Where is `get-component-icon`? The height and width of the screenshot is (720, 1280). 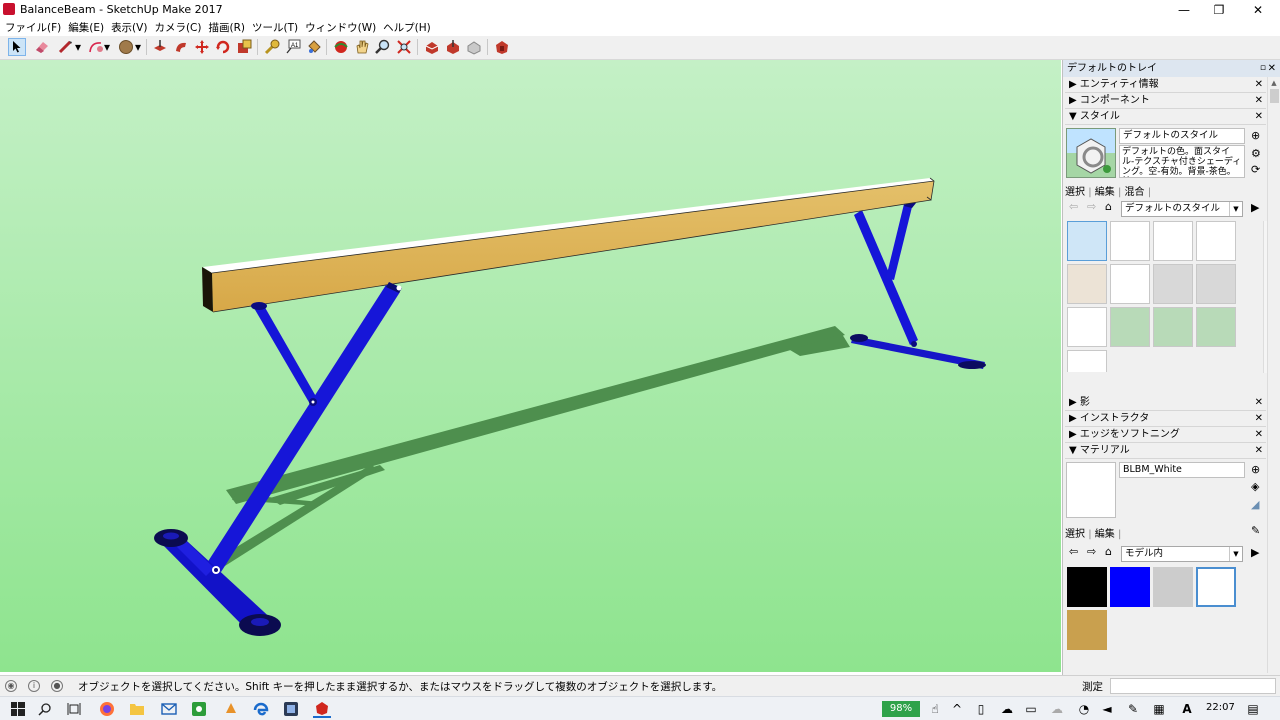
get-component-icon is located at coordinates (474, 47).